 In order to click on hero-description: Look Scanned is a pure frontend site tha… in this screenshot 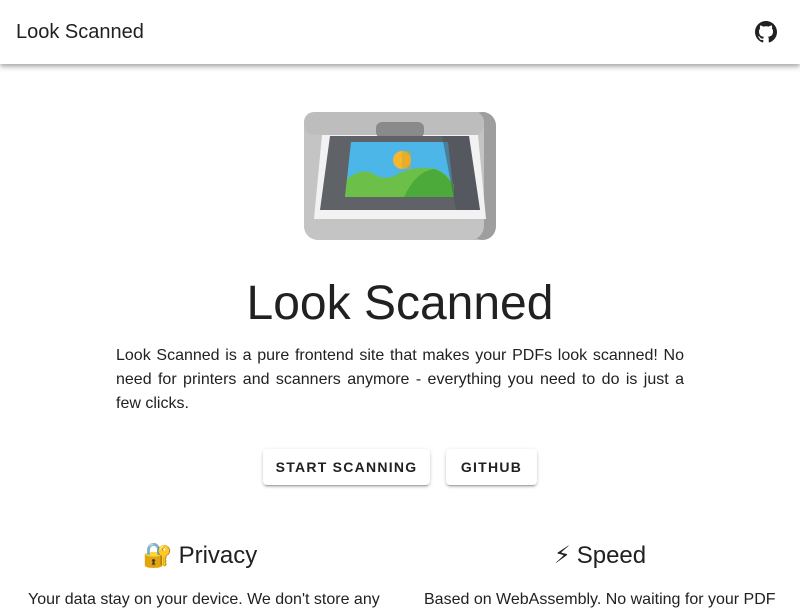, I will do `click(400, 379)`.